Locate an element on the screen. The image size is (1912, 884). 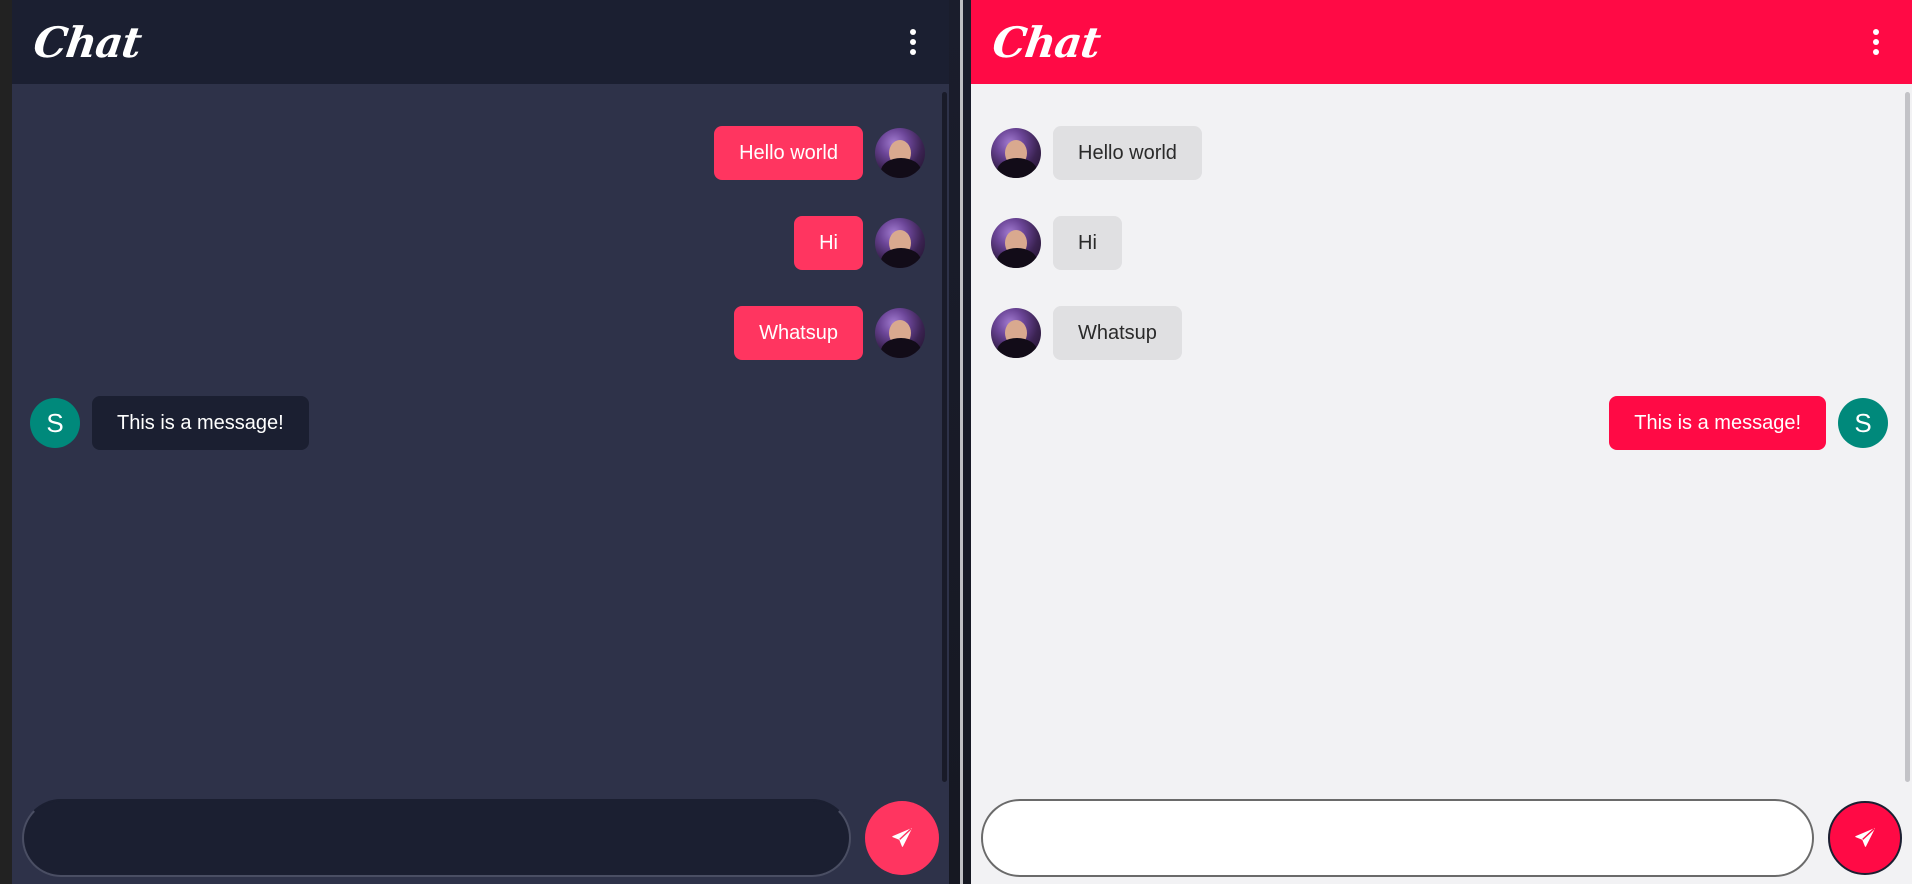
message-row: S This is a message! is located at coordinates (169, 423).